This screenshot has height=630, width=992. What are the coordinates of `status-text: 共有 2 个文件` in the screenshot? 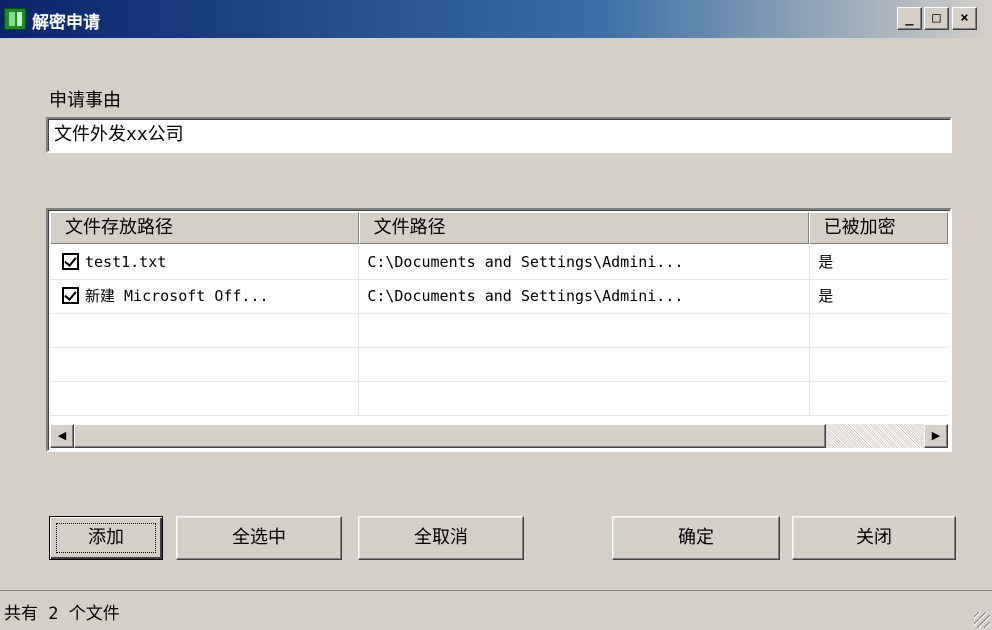 It's located at (62, 614).